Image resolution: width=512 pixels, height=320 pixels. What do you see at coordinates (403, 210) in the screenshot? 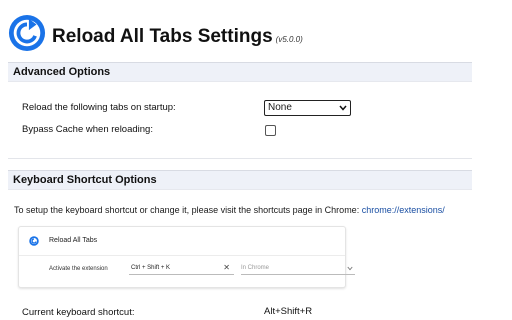
I see `chrome-extensions-link: chrome://extensions/` at bounding box center [403, 210].